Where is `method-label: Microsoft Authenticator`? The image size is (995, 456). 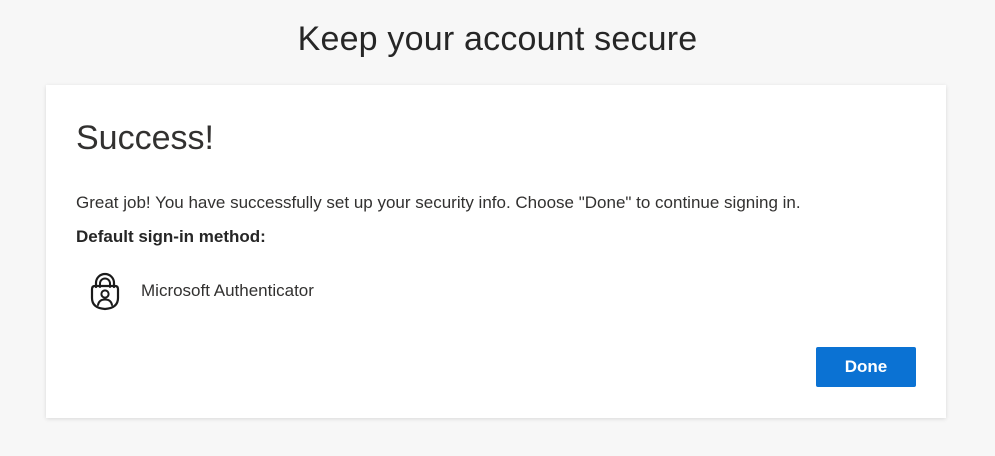 method-label: Microsoft Authenticator is located at coordinates (227, 290).